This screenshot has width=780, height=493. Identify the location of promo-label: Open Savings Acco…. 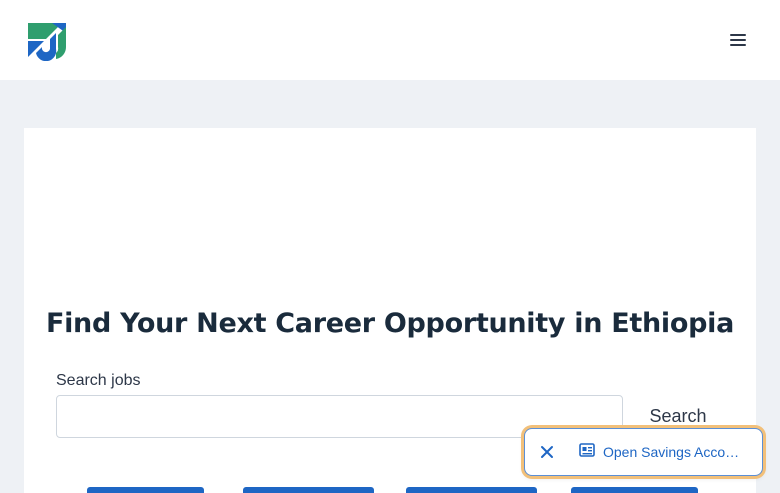
(671, 452).